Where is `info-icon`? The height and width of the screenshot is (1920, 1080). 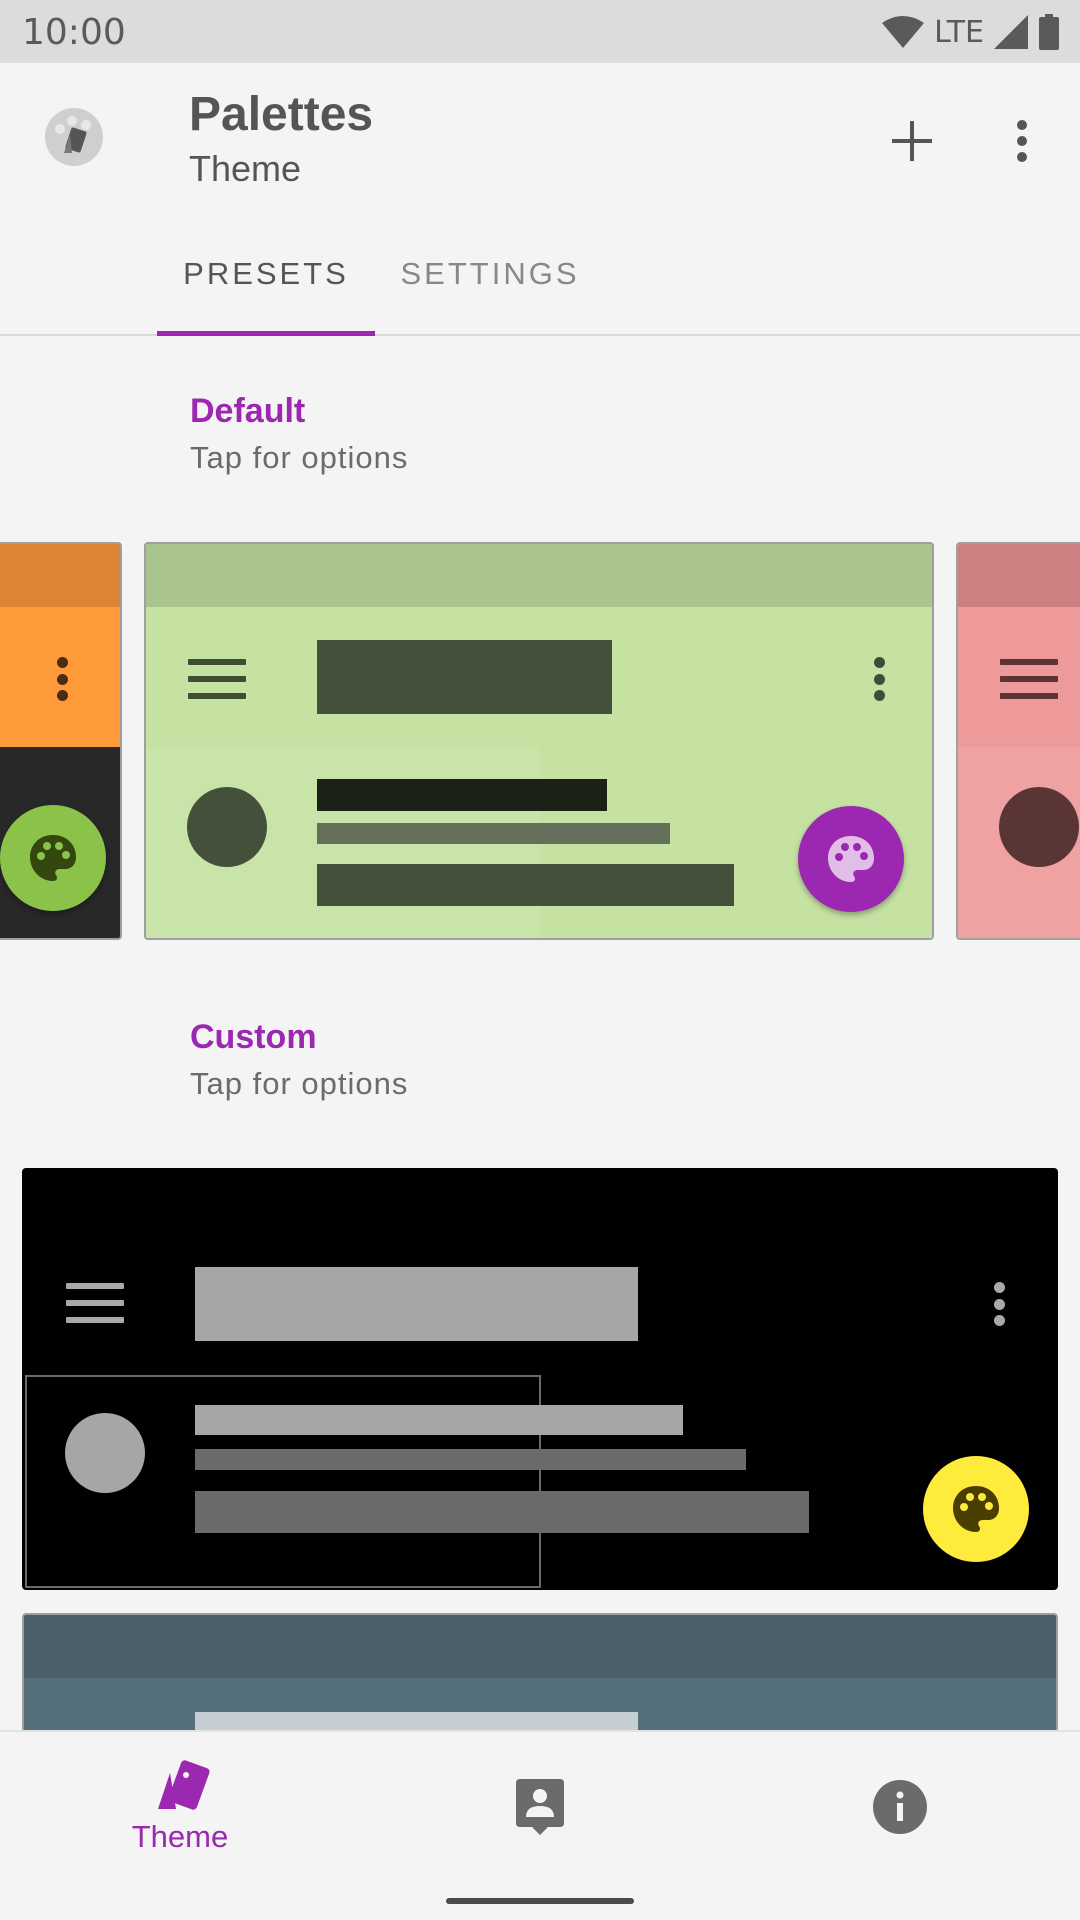
info-icon is located at coordinates (900, 1807).